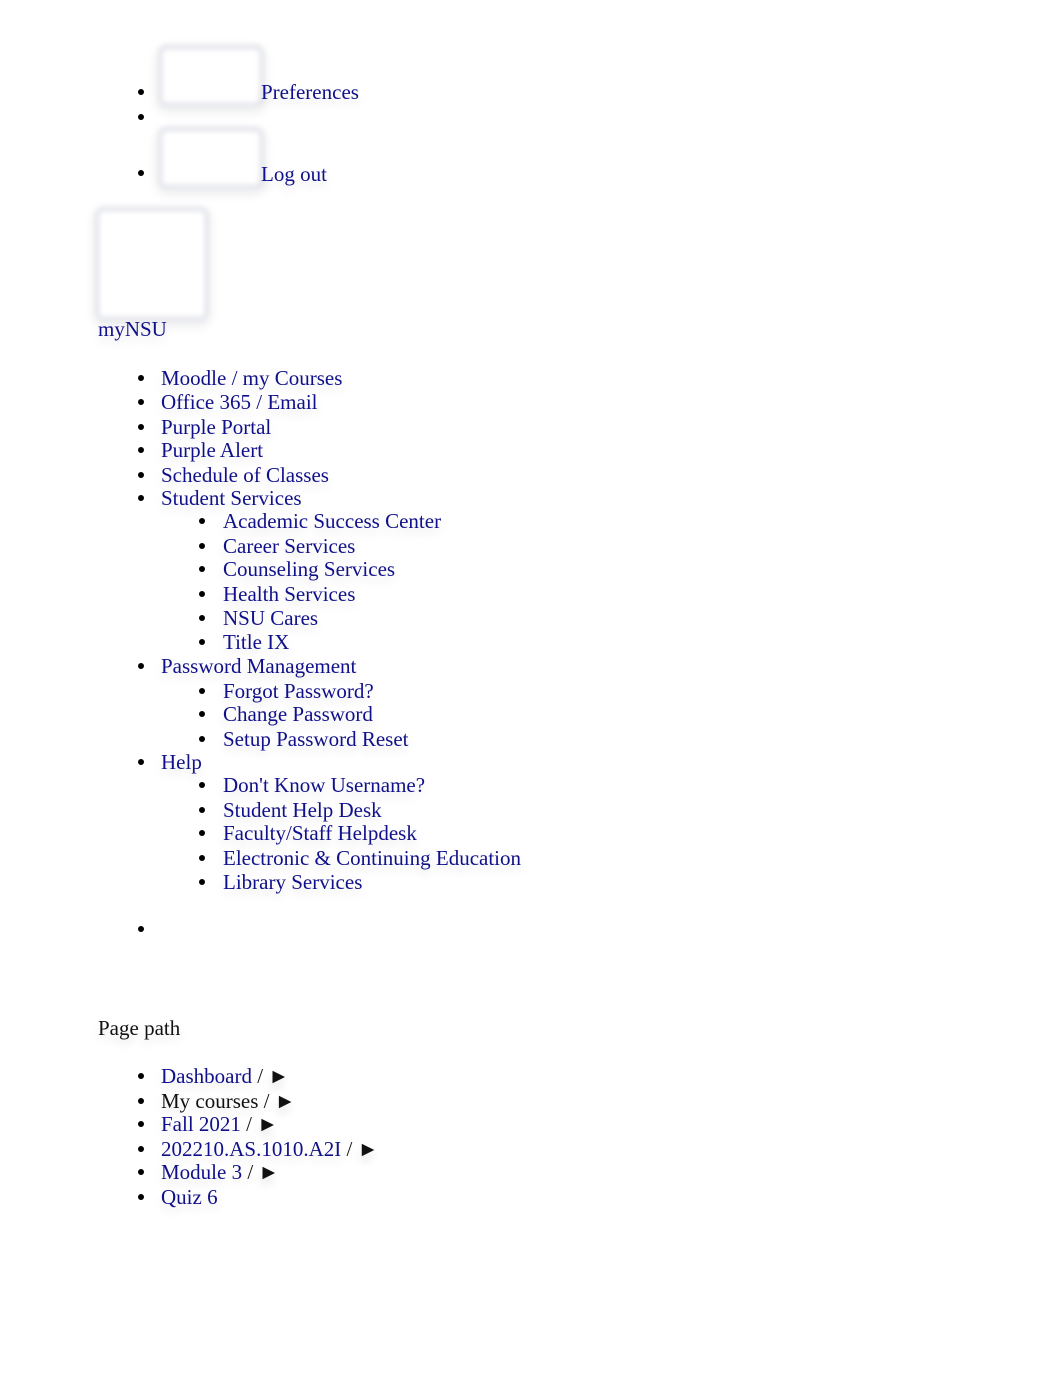 Image resolution: width=1062 pixels, height=1376 pixels. I want to click on subnav-link-faculty-staff-helpdesk: Faculty/Staff Helpdesk, so click(320, 833).